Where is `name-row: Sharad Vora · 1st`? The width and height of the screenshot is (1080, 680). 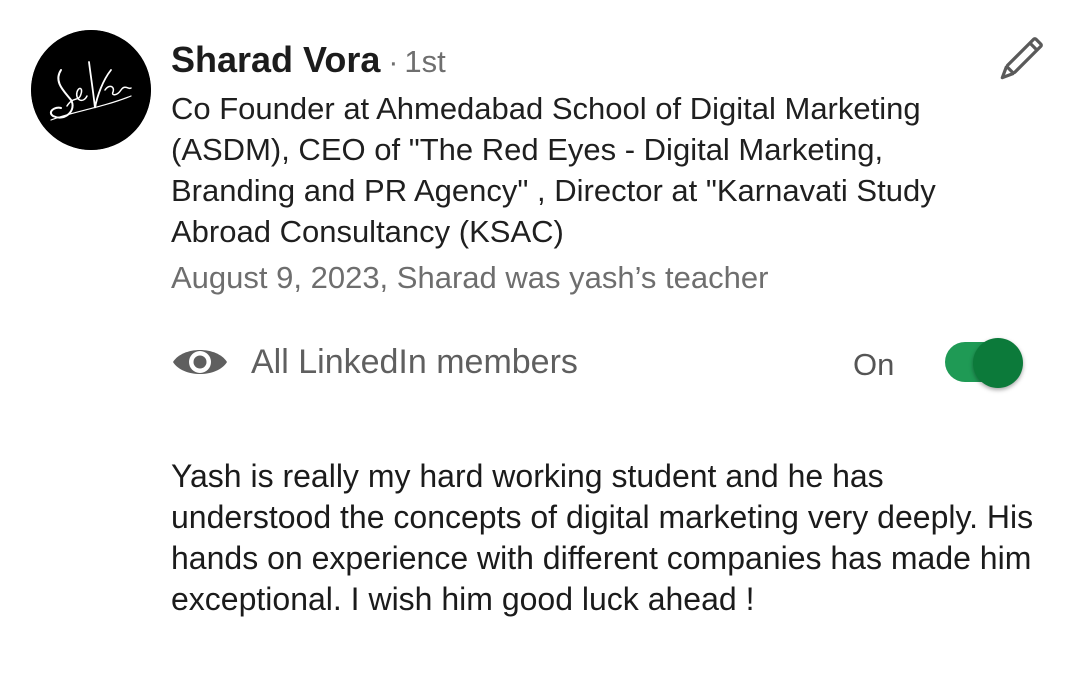
name-row: Sharad Vora · 1st is located at coordinates (308, 64).